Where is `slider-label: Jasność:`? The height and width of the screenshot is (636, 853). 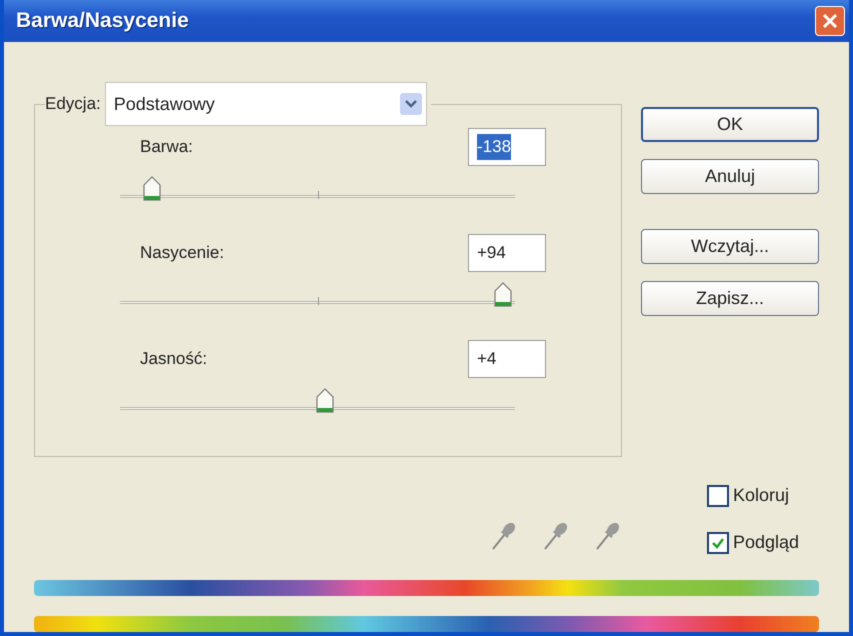 slider-label: Jasność: is located at coordinates (174, 359).